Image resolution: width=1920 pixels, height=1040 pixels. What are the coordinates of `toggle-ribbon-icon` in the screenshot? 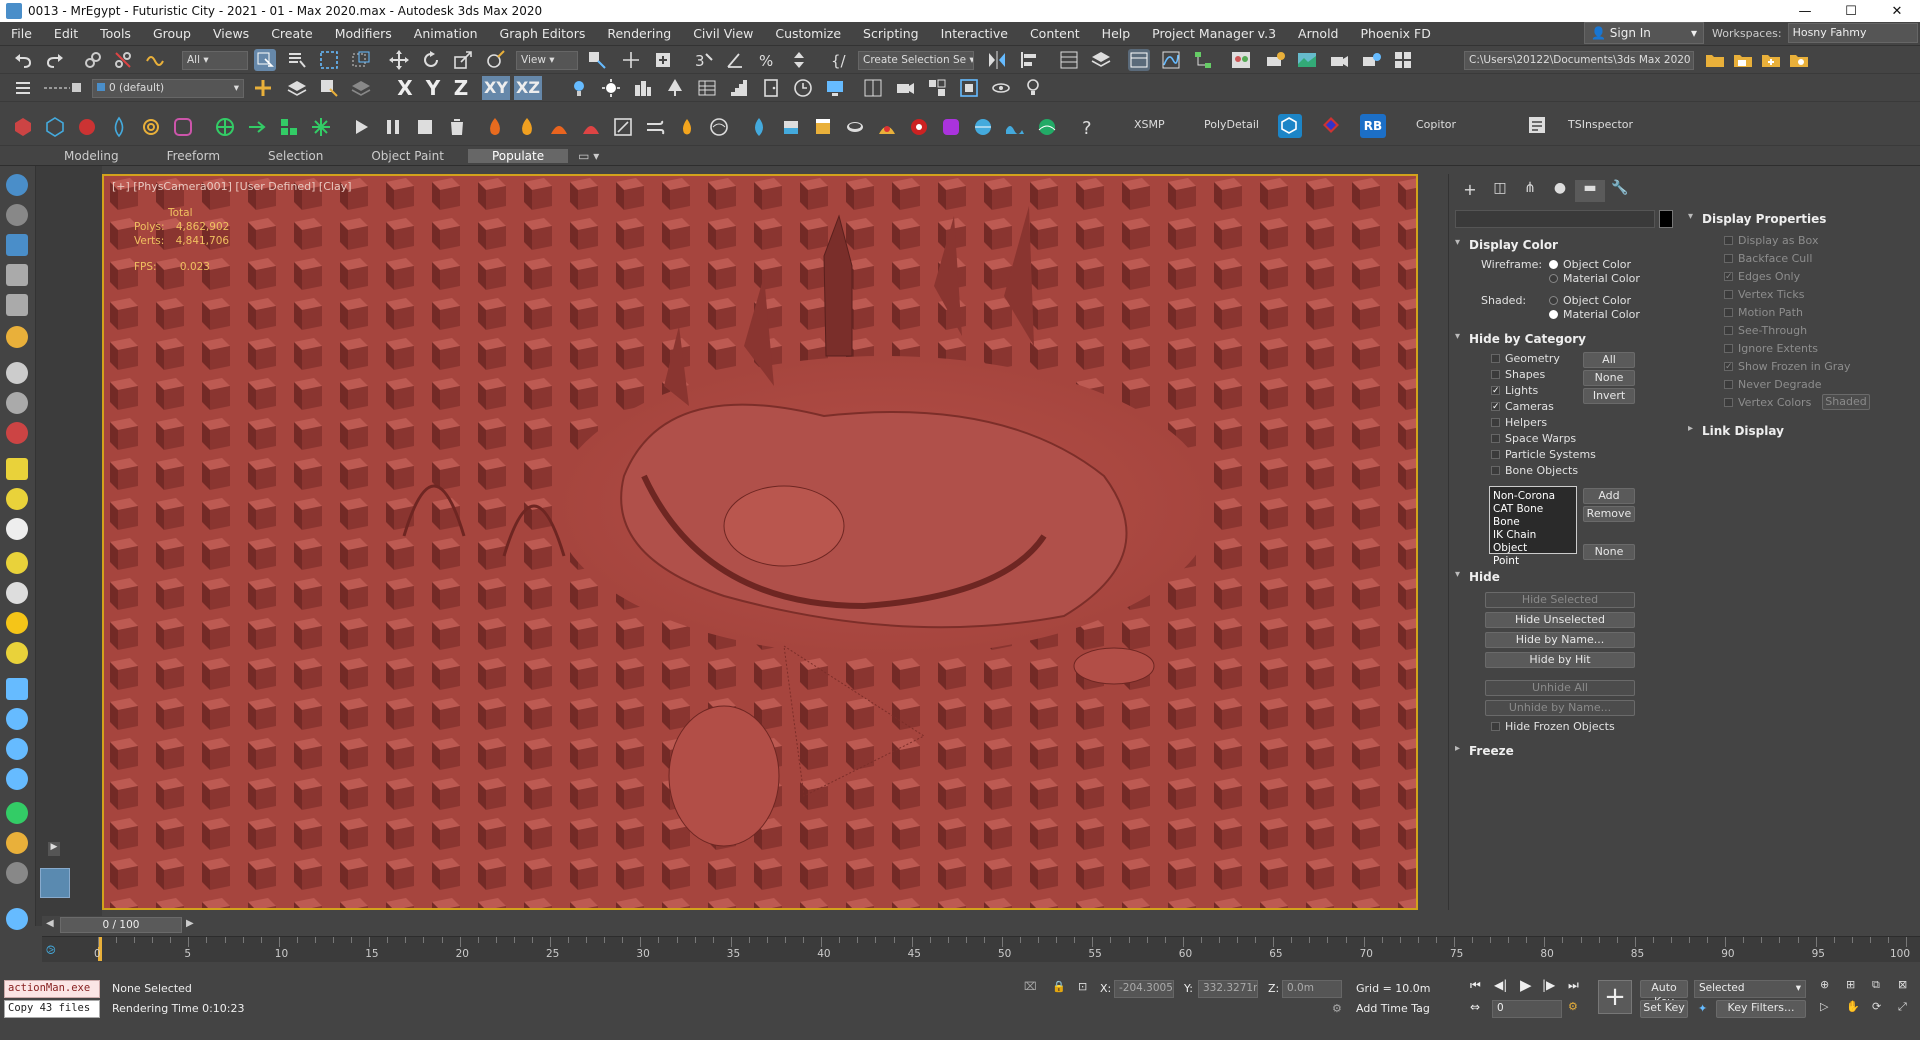 It's located at (1139, 60).